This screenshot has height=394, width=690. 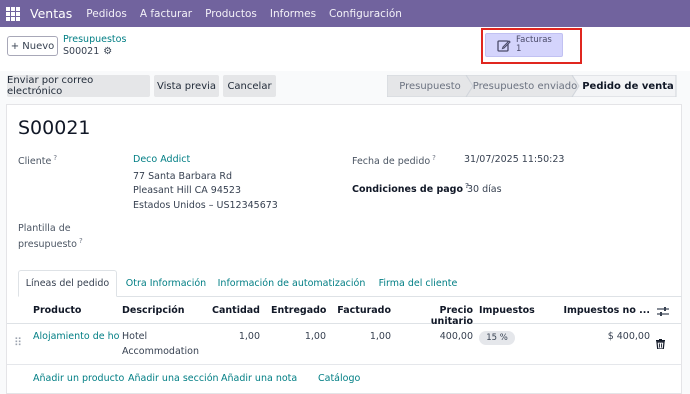 I want to click on col-unit-price: Precio unitario, so click(x=436, y=316).